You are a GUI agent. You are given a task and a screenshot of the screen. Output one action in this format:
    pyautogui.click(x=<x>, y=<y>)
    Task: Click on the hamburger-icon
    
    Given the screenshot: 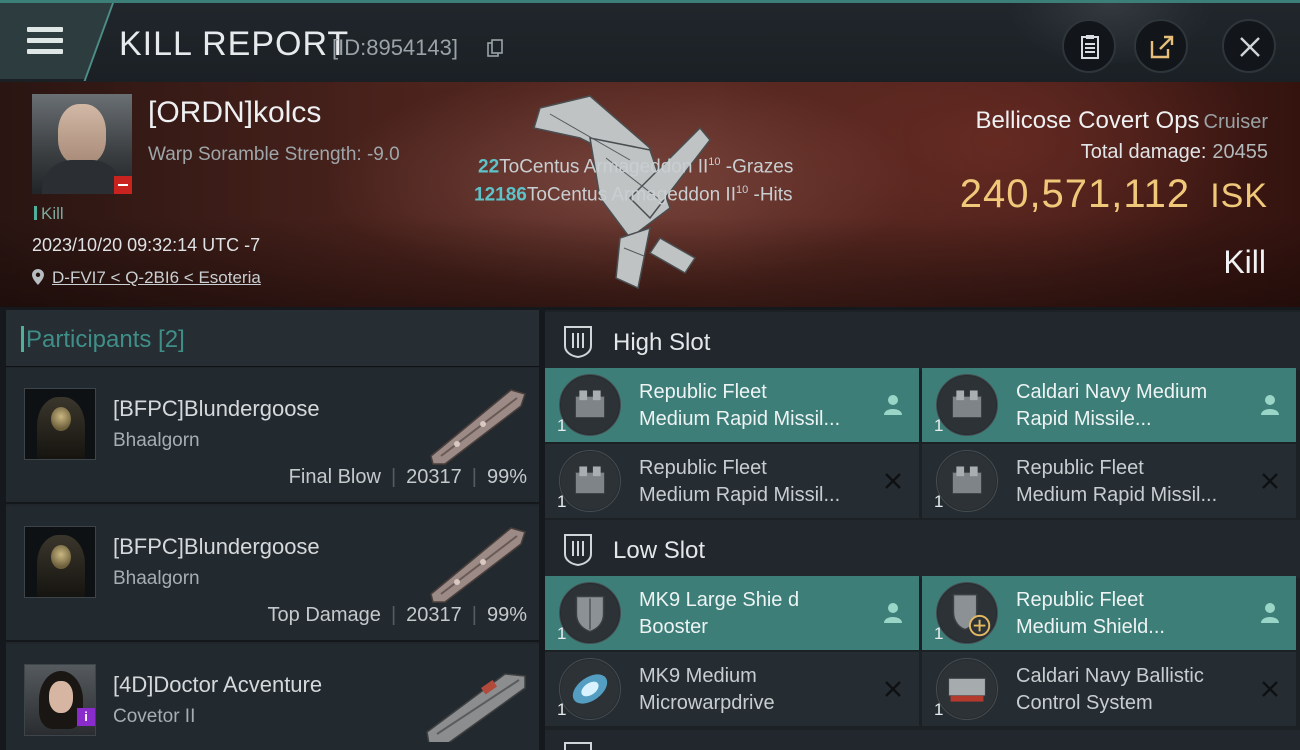 What is the action you would take?
    pyautogui.click(x=45, y=41)
    